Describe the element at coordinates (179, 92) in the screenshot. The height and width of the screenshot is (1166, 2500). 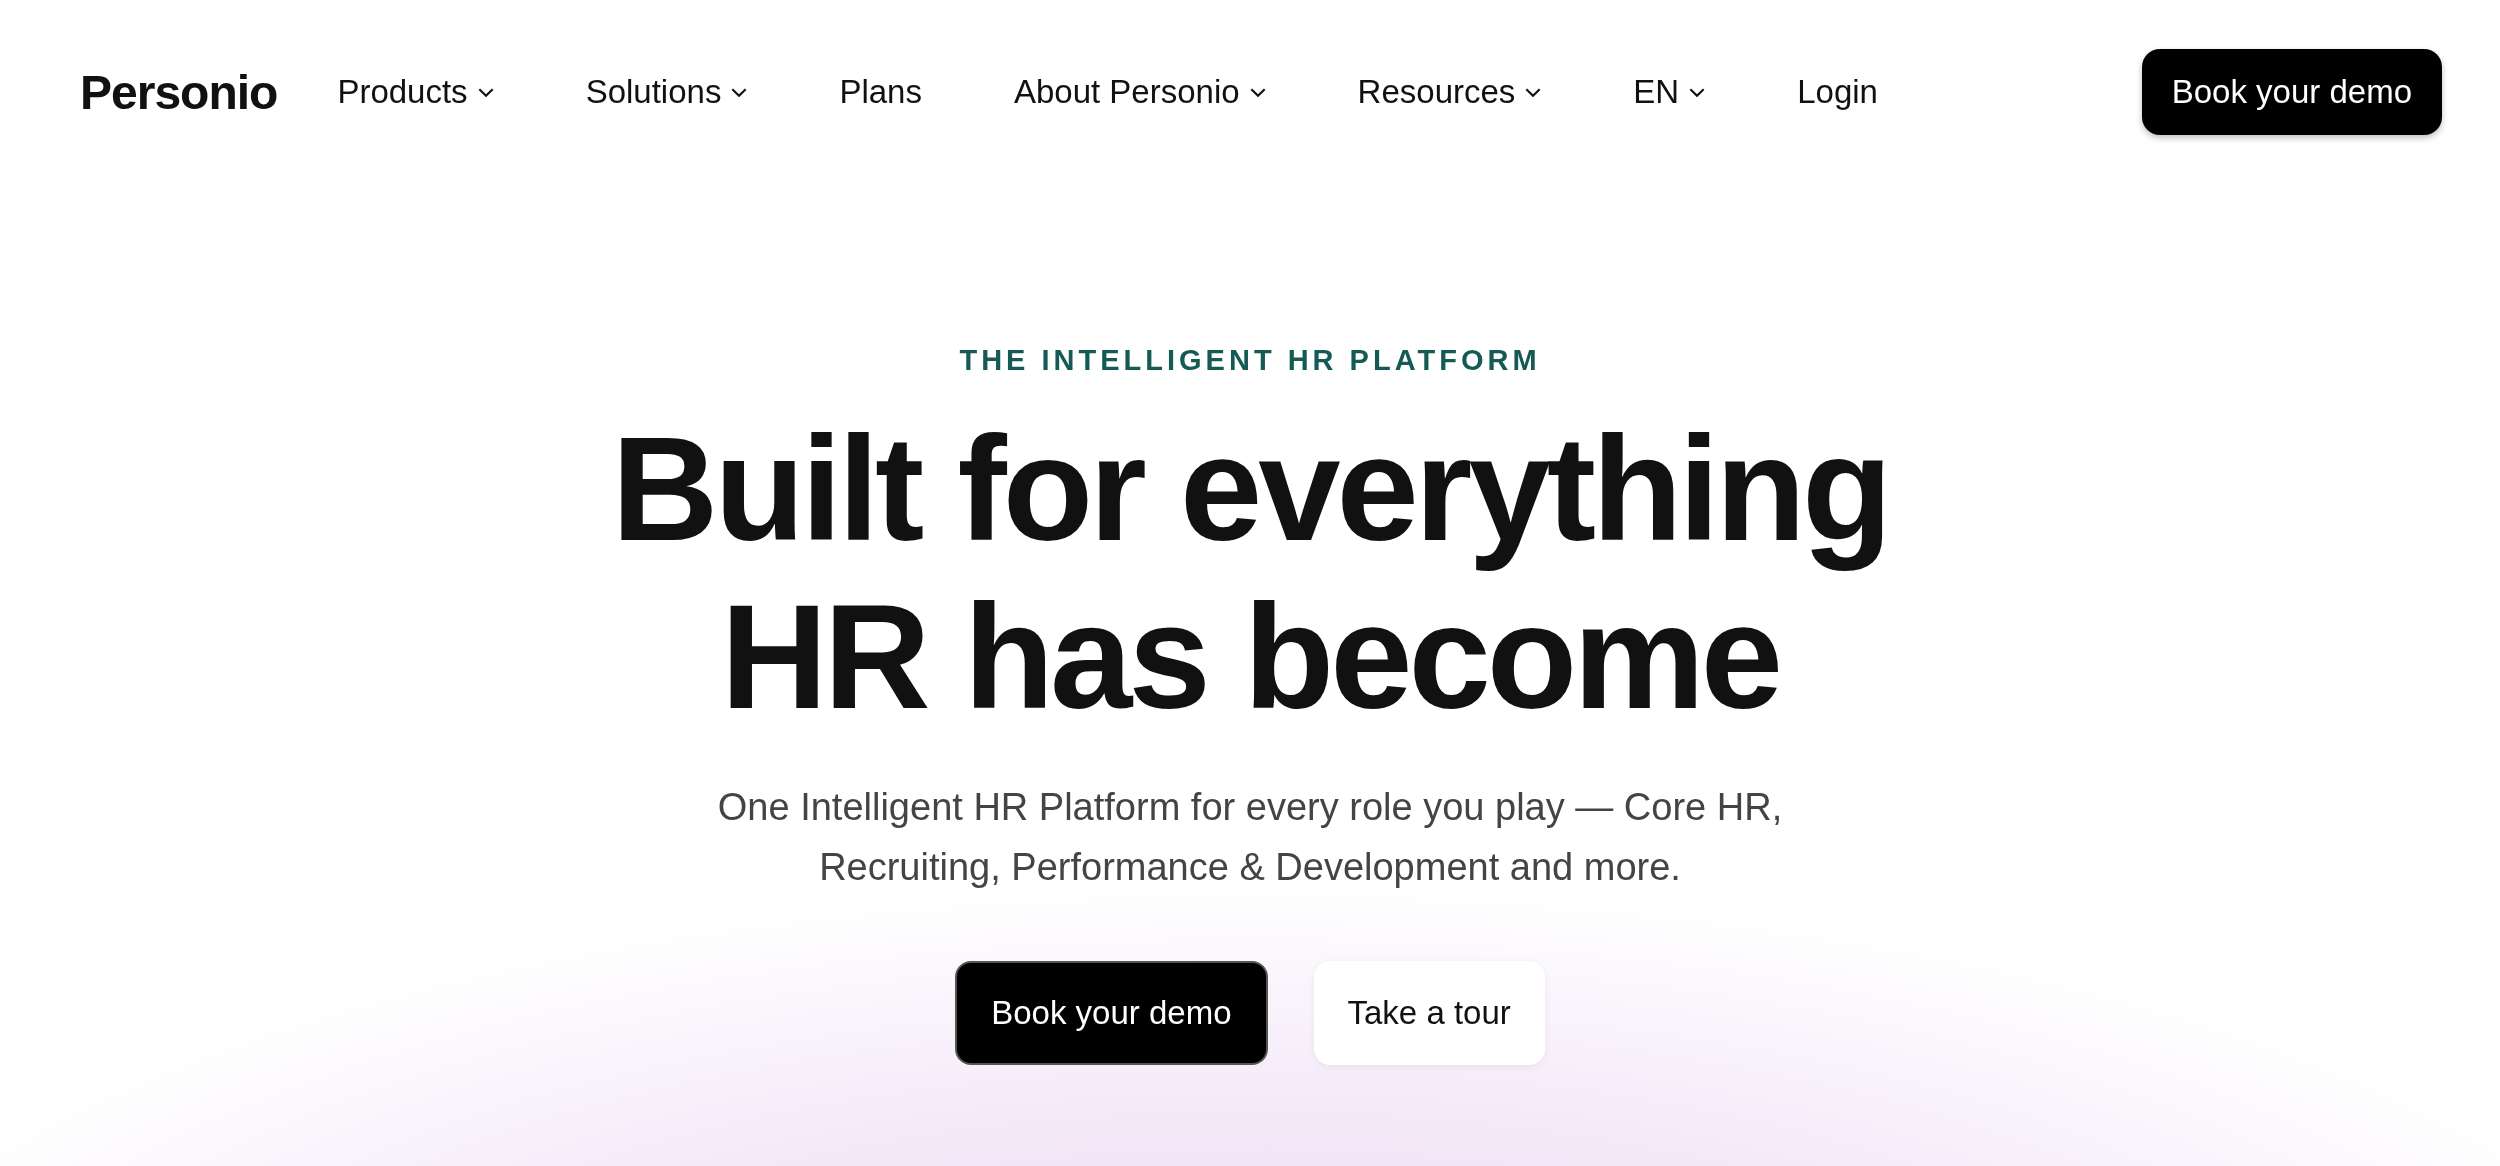
I see `logo: Personio` at that location.